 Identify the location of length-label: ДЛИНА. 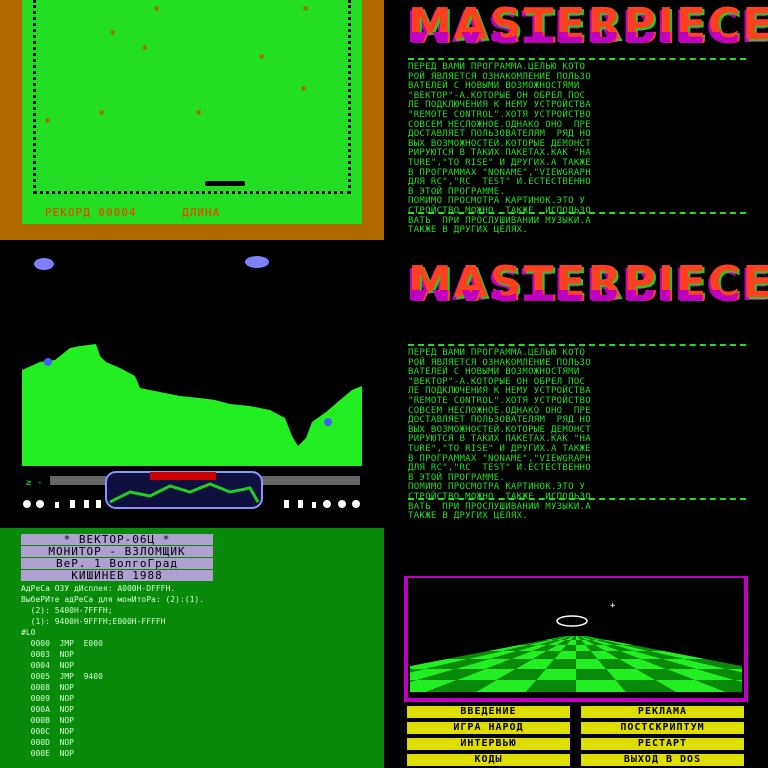
(201, 212).